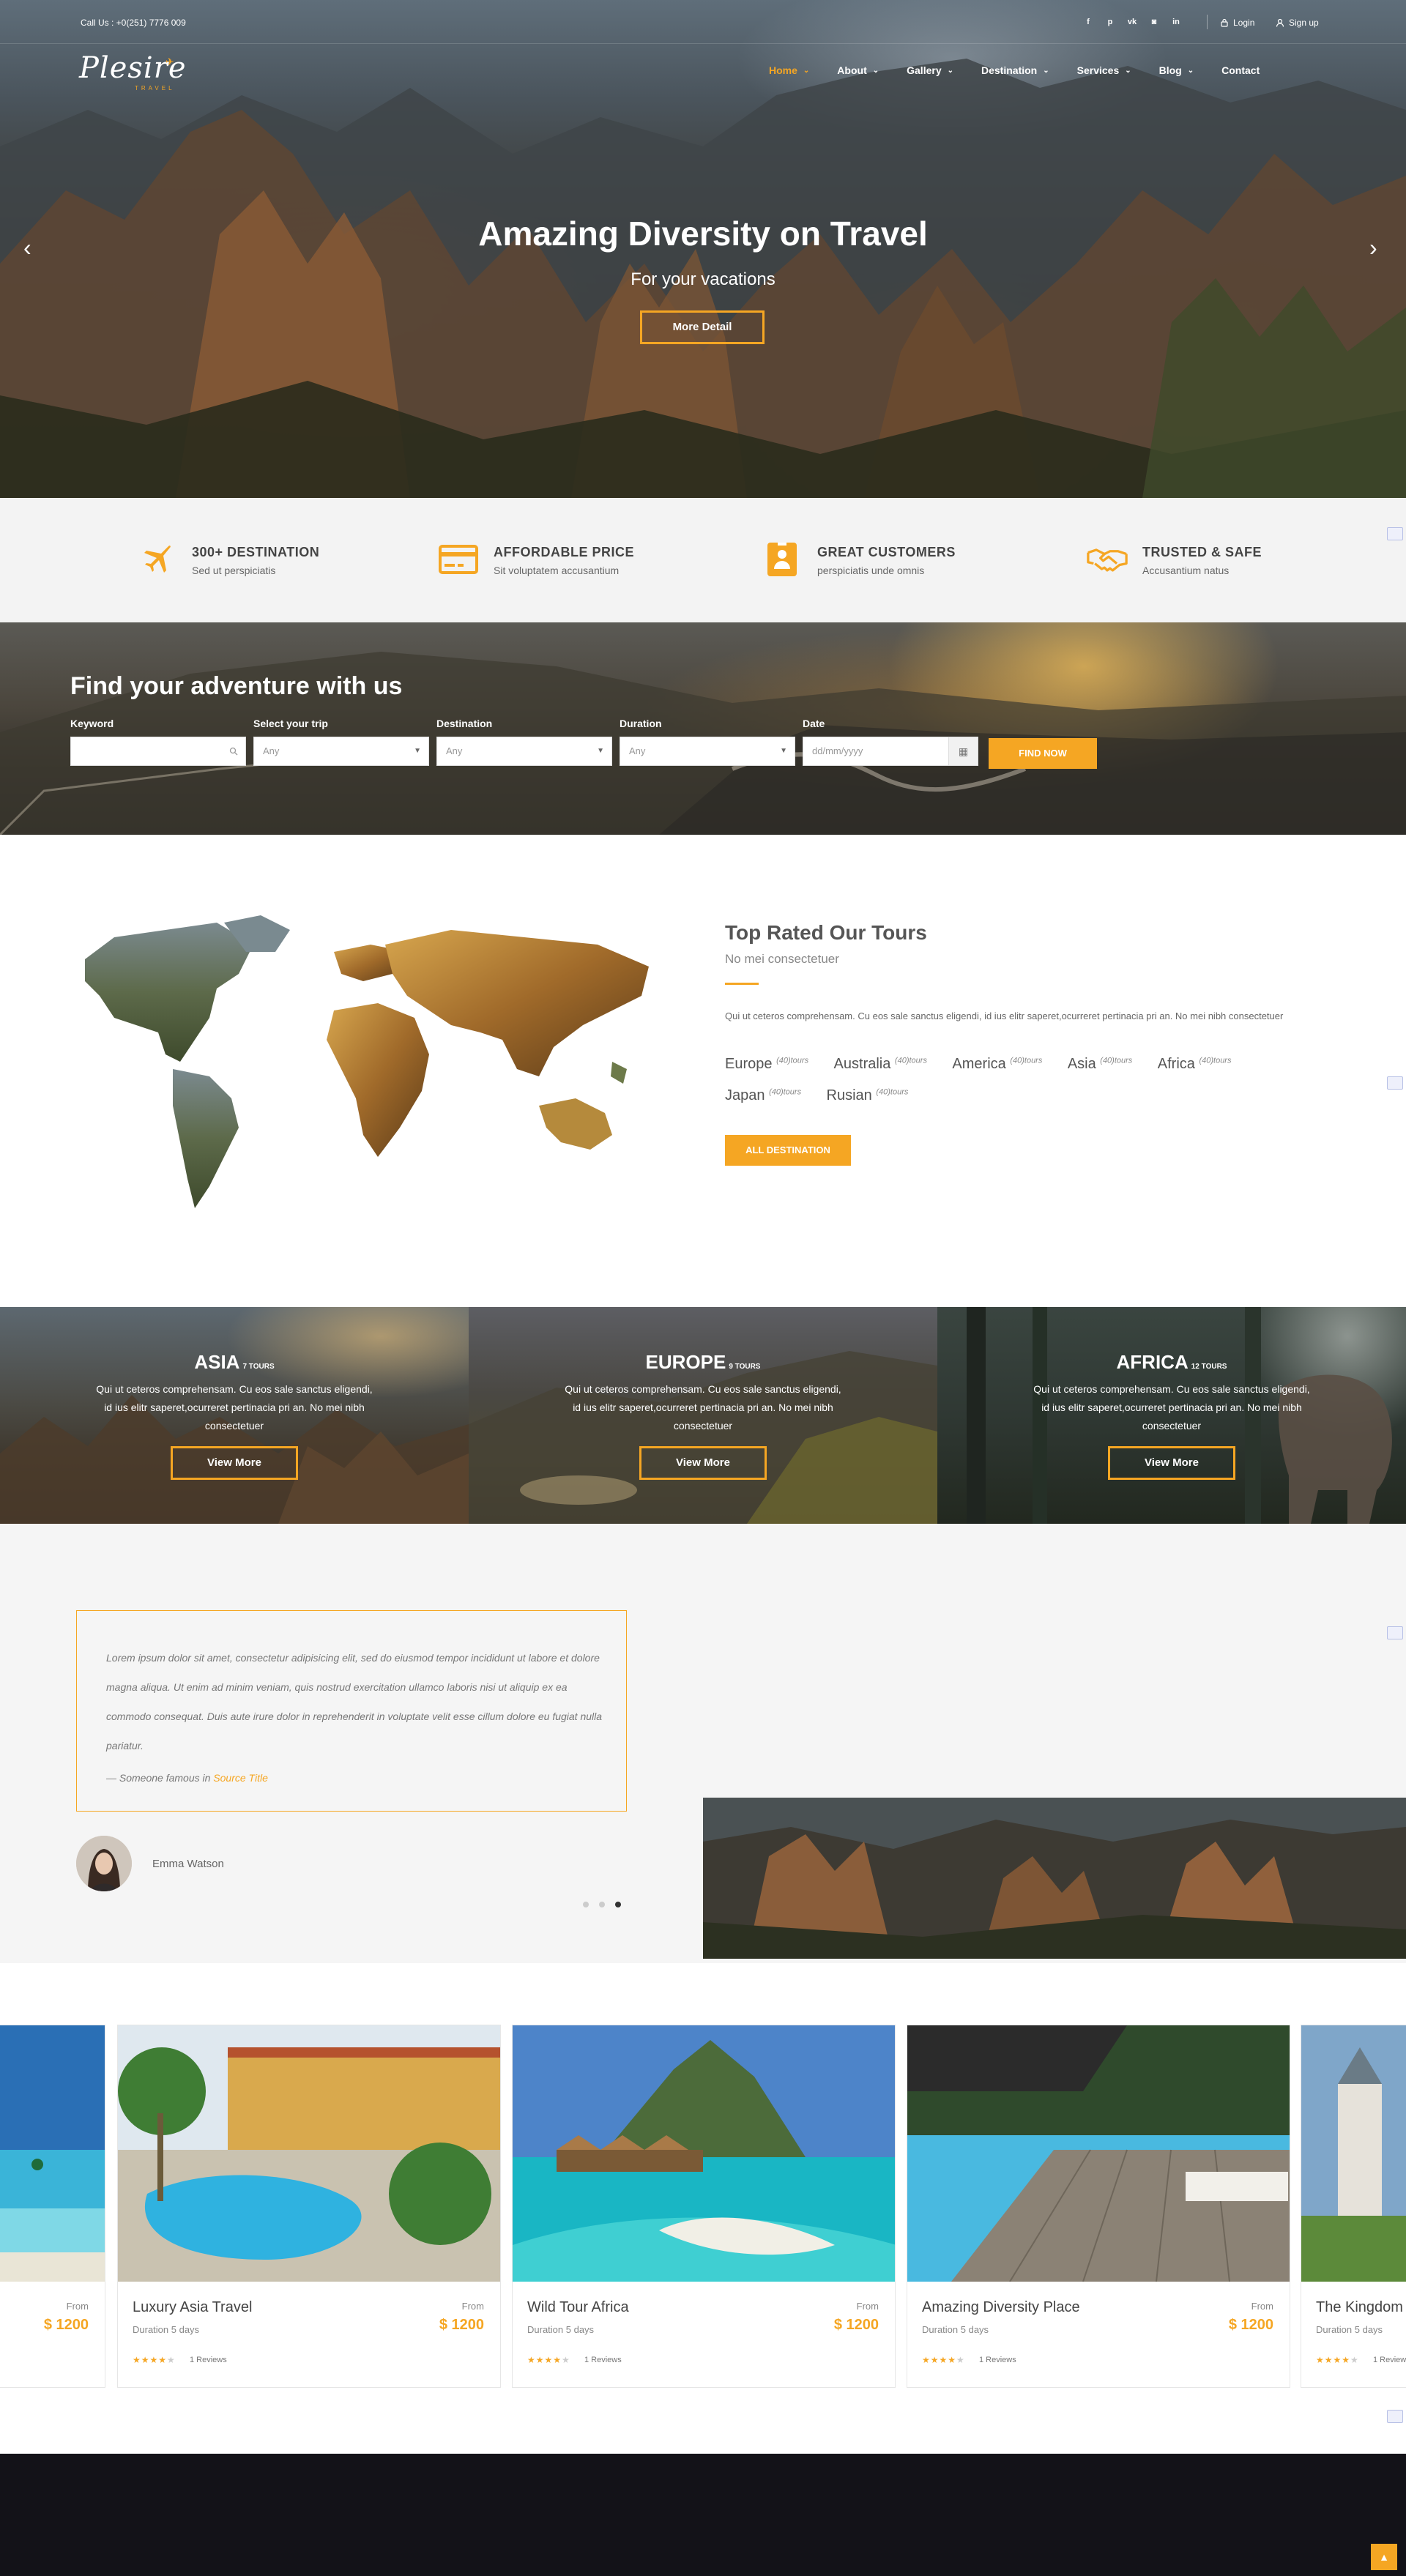 Image resolution: width=1406 pixels, height=2576 pixels. What do you see at coordinates (858, 70) in the screenshot?
I see `nav-item-about: About ⌄` at bounding box center [858, 70].